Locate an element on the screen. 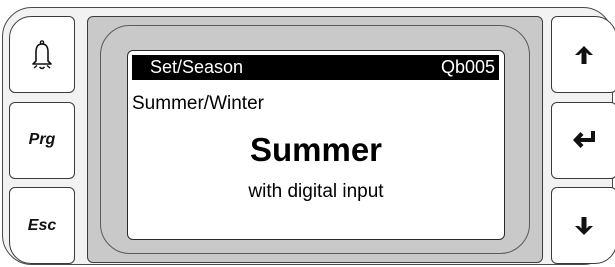 The height and width of the screenshot is (267, 615). esc-button: Esc is located at coordinates (42, 225).